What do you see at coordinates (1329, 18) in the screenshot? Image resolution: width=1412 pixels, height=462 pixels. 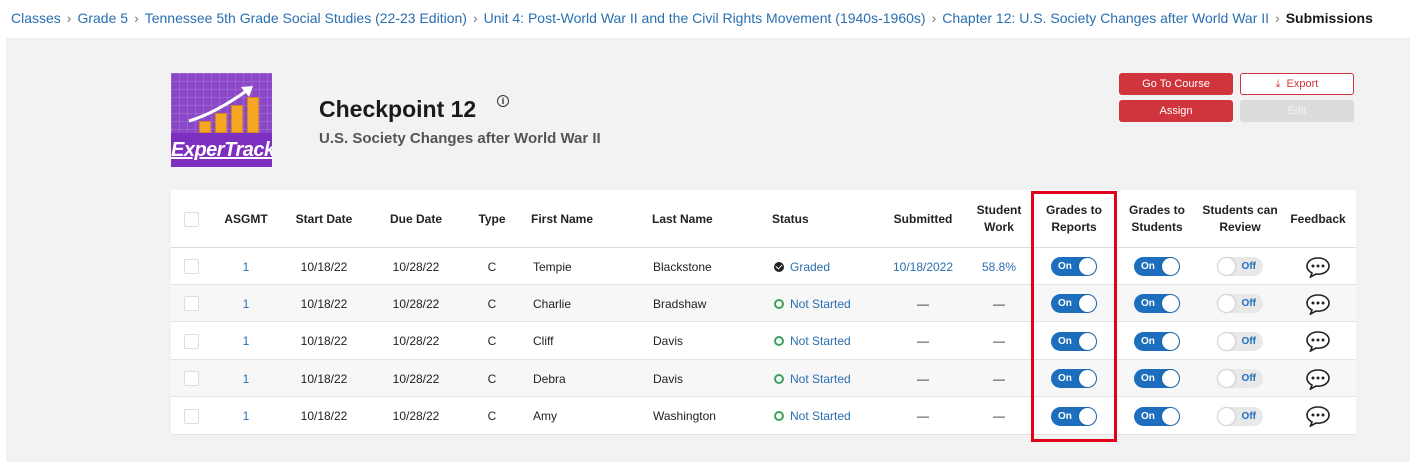 I see `breadcrumb-current: Submissions` at bounding box center [1329, 18].